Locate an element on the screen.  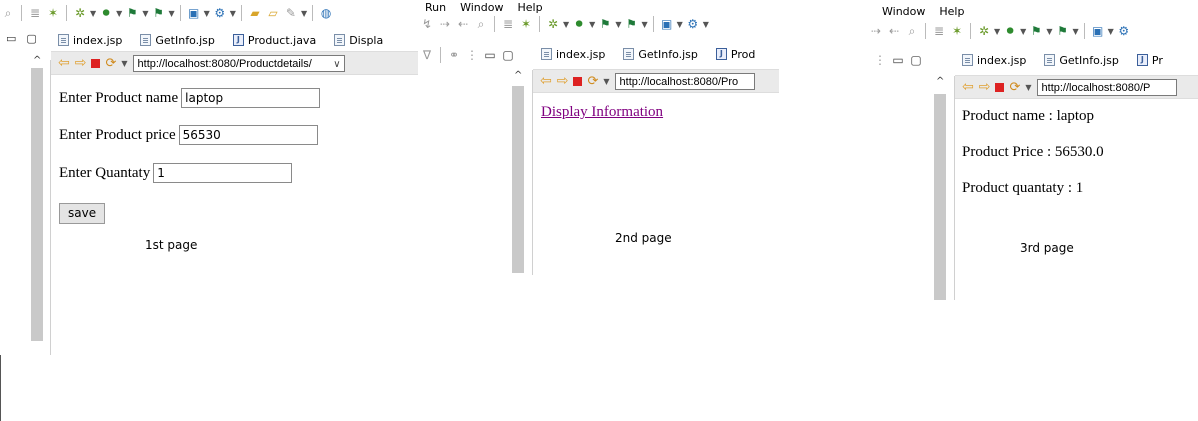
open-folder-icon: ▰ is located at coordinates (255, 13).